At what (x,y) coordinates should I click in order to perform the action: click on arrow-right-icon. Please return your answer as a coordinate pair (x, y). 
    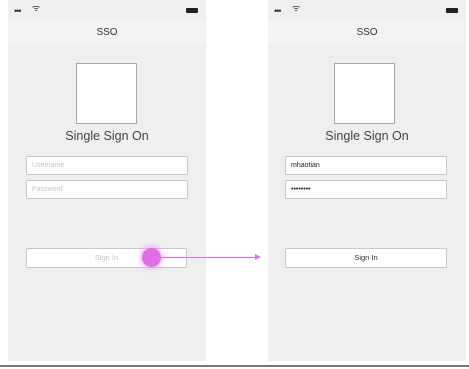
    Looking at the image, I should click on (258, 257).